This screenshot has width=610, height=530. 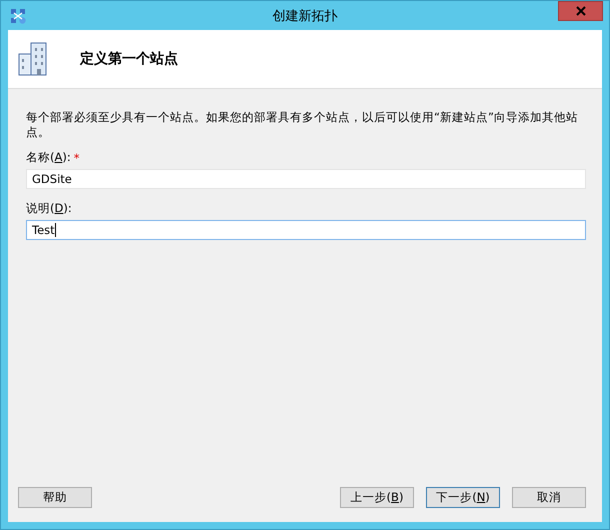 What do you see at coordinates (49, 208) in the screenshot?
I see `field-label: 说明(D):` at bounding box center [49, 208].